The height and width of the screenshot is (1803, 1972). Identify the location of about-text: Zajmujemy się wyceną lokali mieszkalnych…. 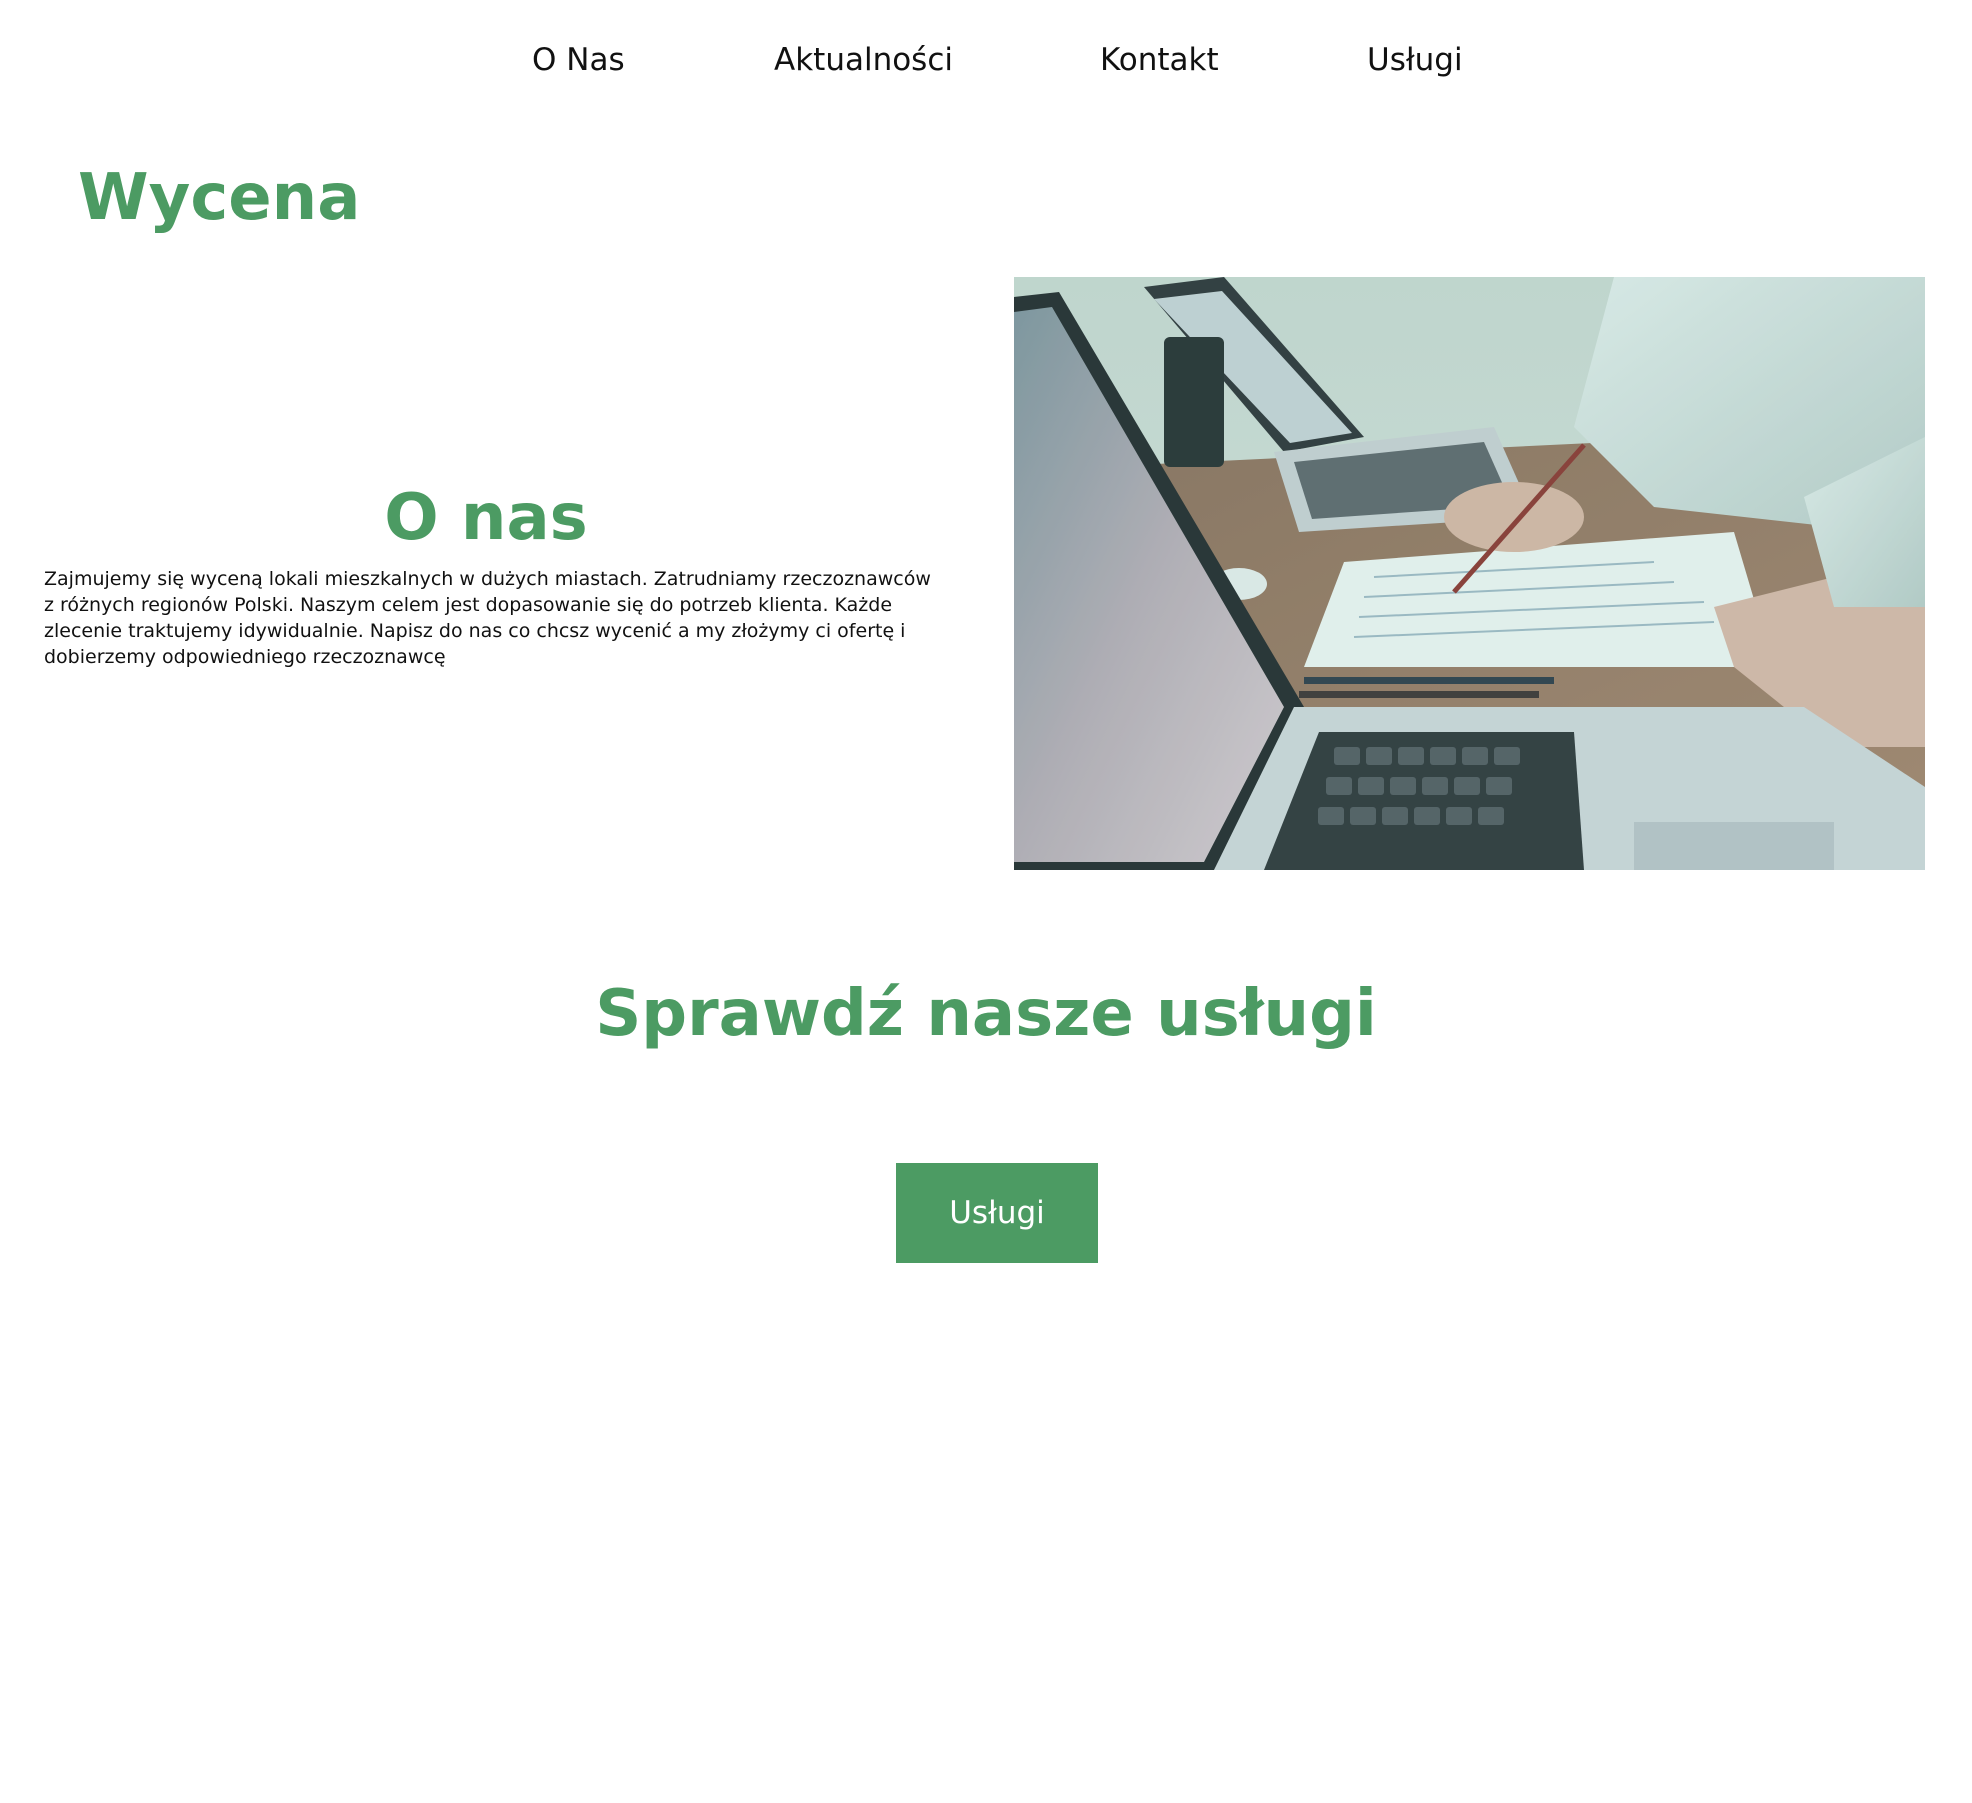
(487, 618).